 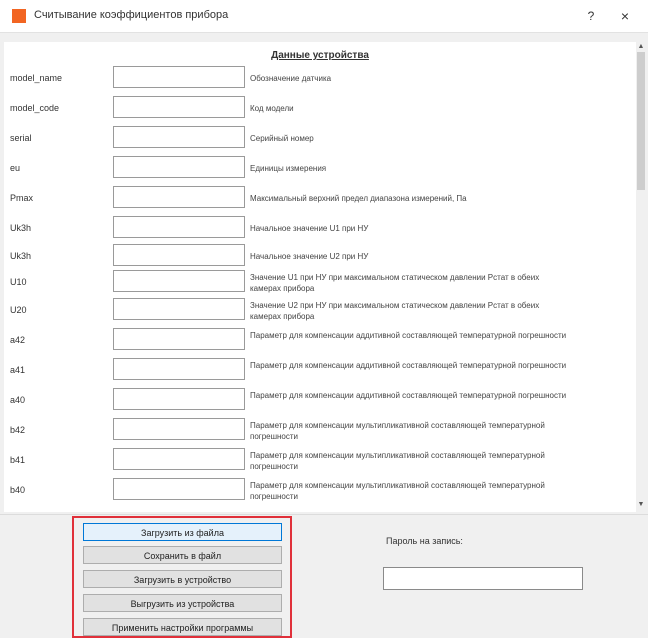 I want to click on param-row: model_code Код модели, so click(x=320, y=109).